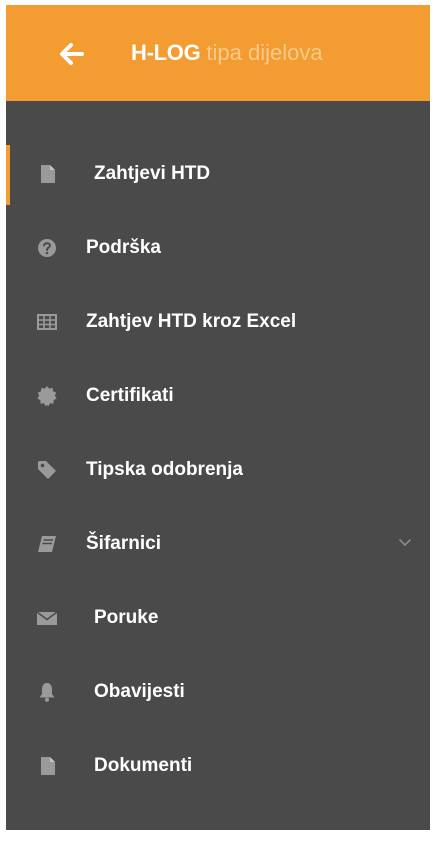 The image size is (440, 843). Describe the element at coordinates (218, 545) in the screenshot. I see `sidebar-item-sifarnici: Šifarnici` at that location.